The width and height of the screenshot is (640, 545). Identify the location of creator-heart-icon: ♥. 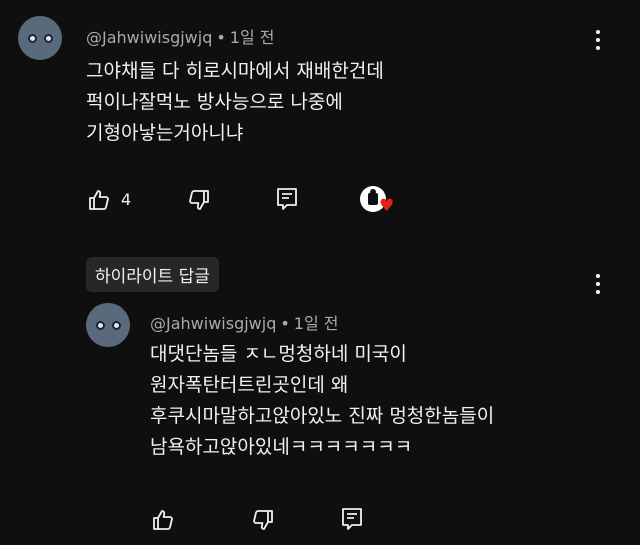
(380, 202).